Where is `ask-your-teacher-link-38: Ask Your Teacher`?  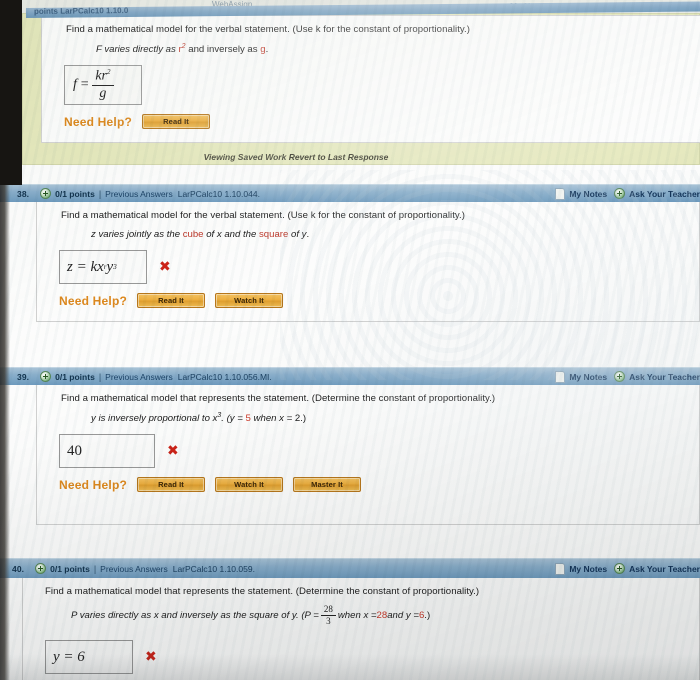
ask-your-teacher-link-38: Ask Your Teacher is located at coordinates (664, 194).